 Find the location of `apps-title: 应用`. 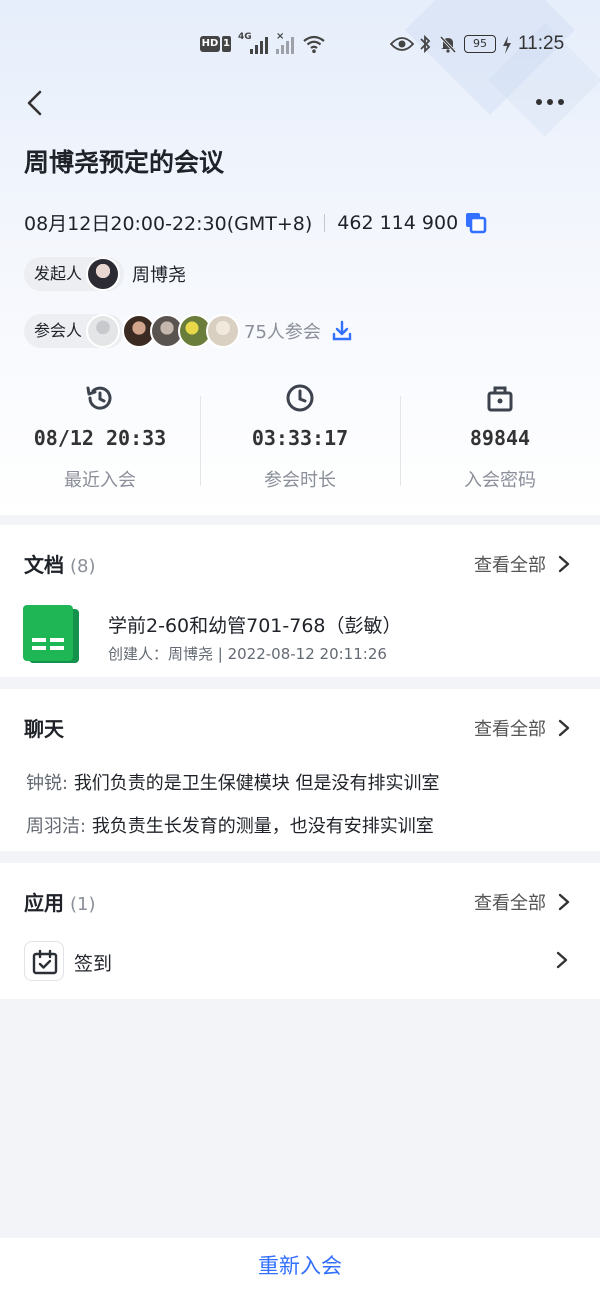

apps-title: 应用 is located at coordinates (44, 903).